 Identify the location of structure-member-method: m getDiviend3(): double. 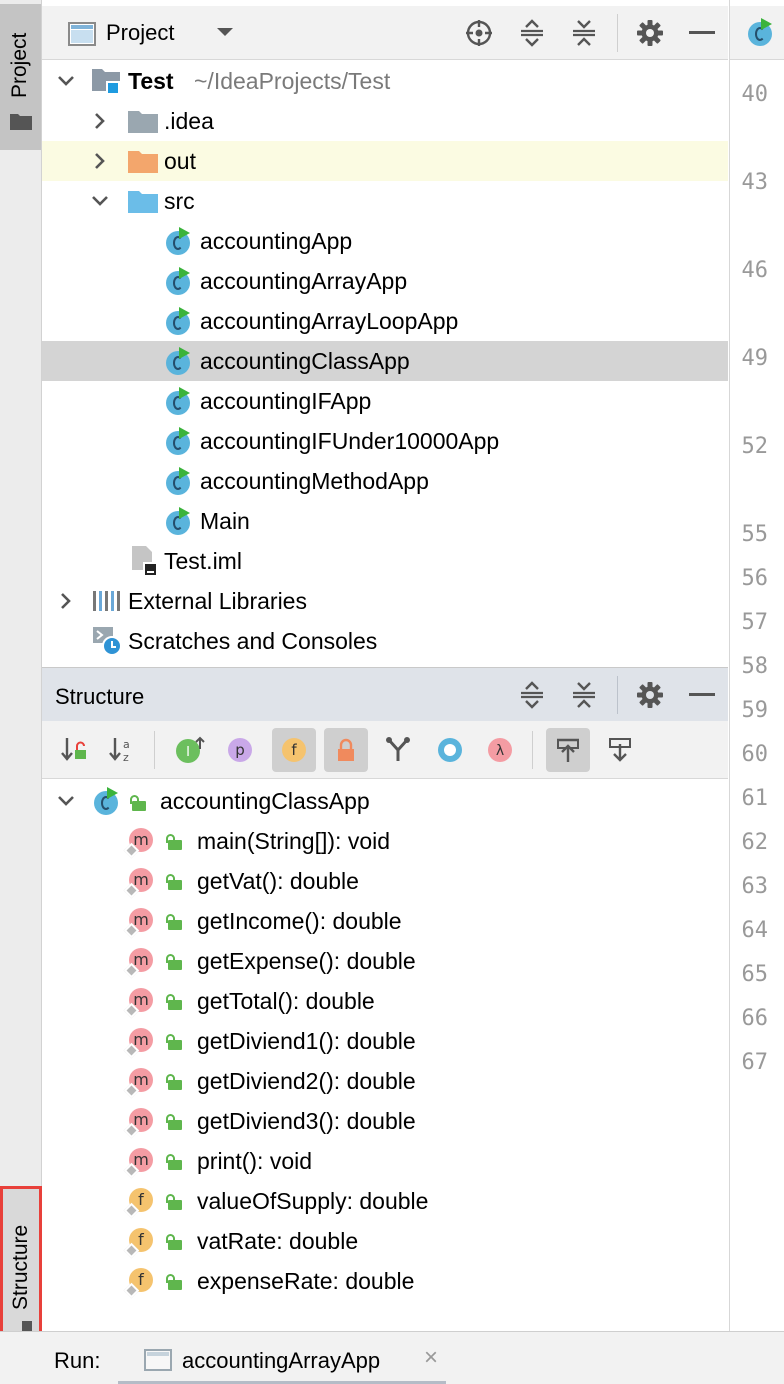
(385, 1121).